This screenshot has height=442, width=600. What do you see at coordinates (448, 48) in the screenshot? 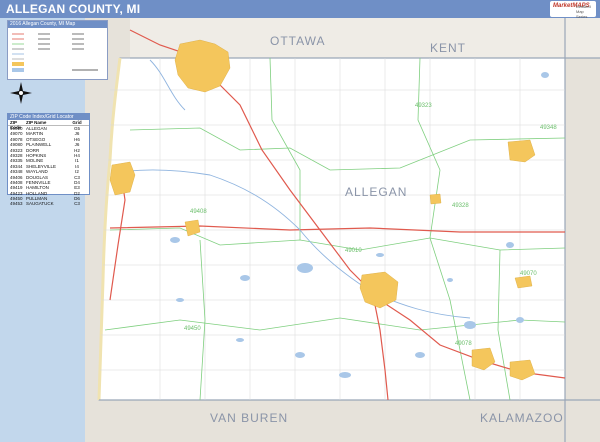
I see `label-kent: KENT` at bounding box center [448, 48].